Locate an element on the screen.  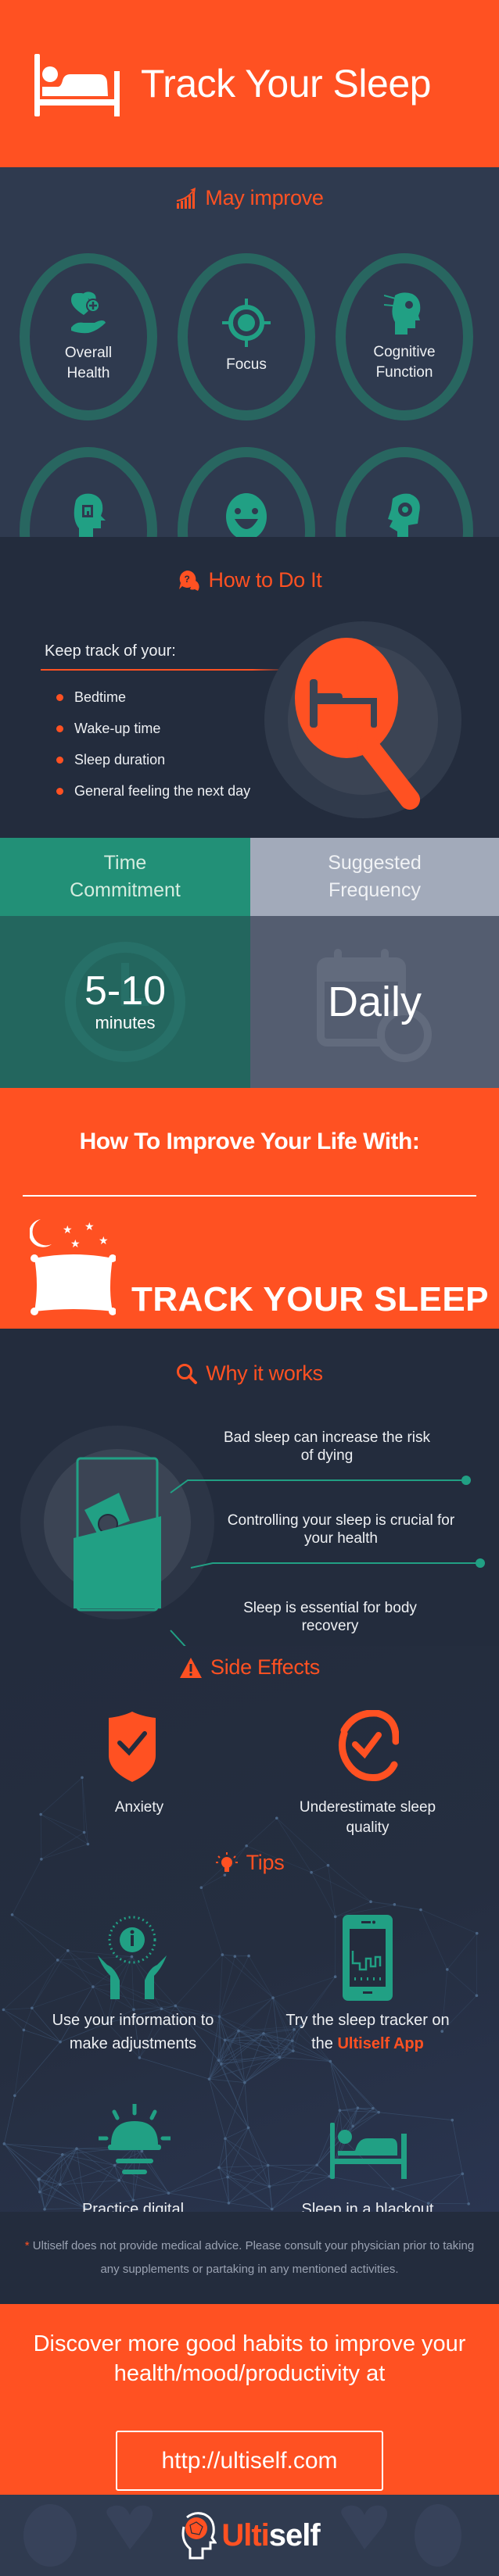
list-item: Sleep duration is located at coordinates (153, 759).